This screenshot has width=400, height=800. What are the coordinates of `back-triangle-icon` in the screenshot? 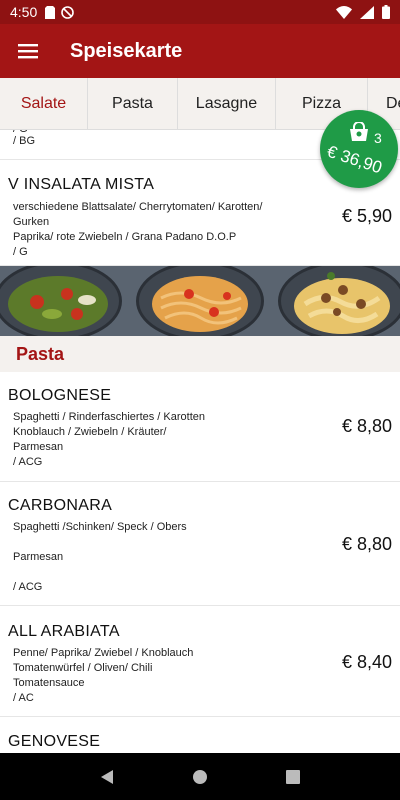 It's located at (106, 776).